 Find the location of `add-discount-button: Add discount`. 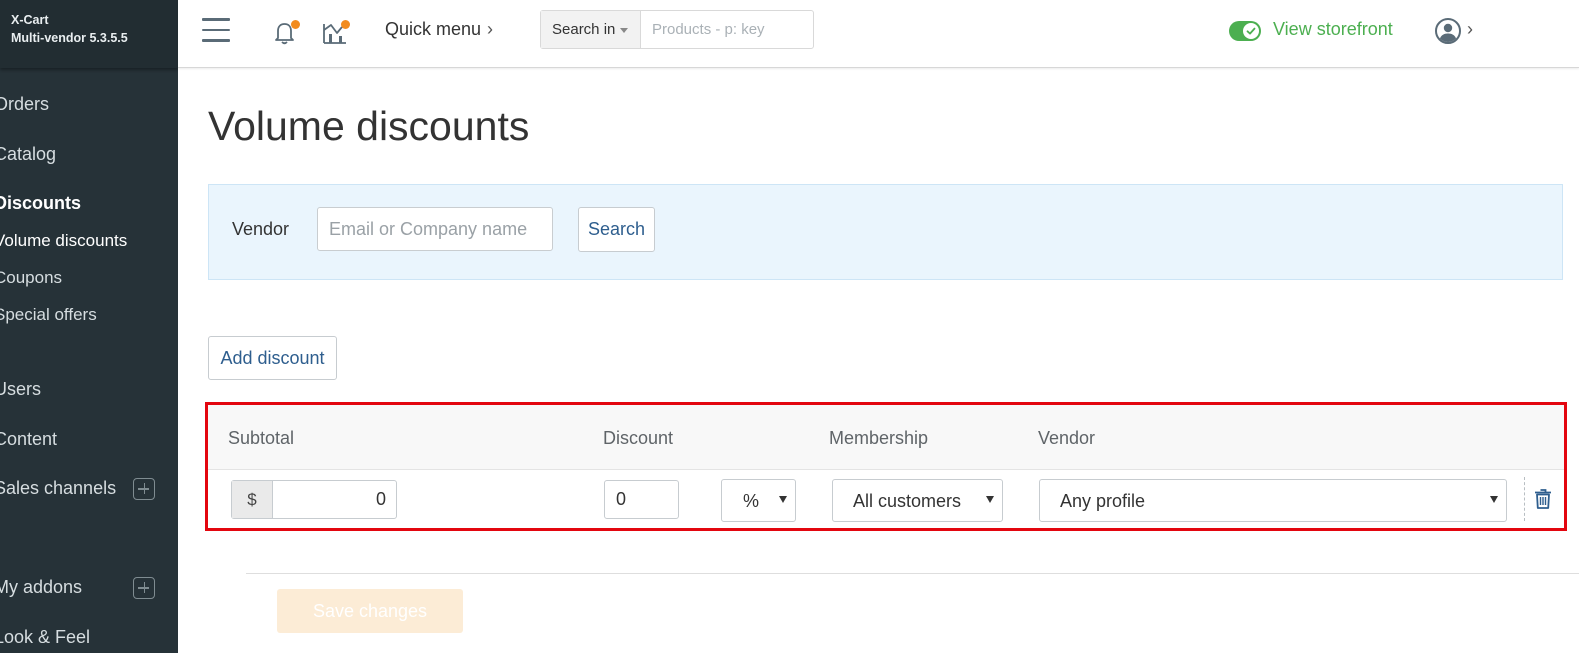

add-discount-button: Add discount is located at coordinates (272, 358).